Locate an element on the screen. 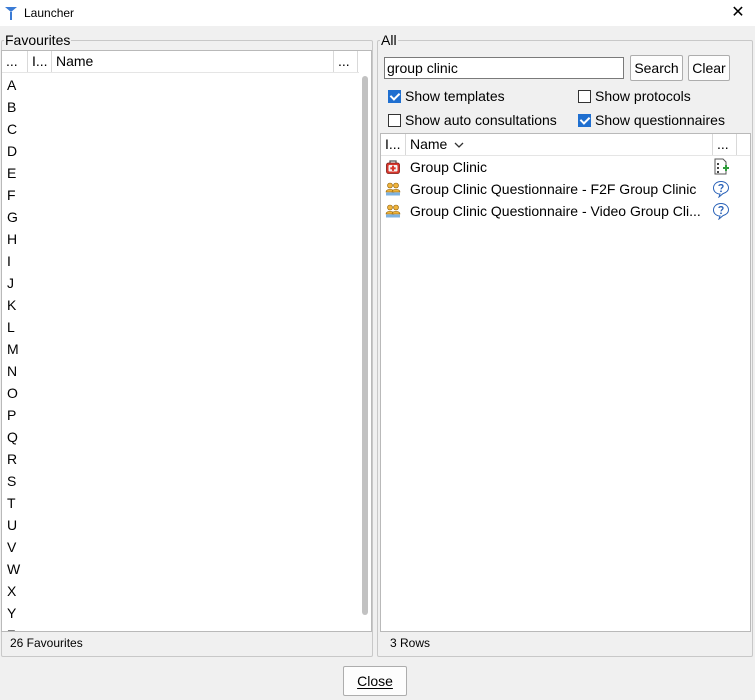 The height and width of the screenshot is (700, 755). show-questionnaires-check-icon is located at coordinates (584, 120).